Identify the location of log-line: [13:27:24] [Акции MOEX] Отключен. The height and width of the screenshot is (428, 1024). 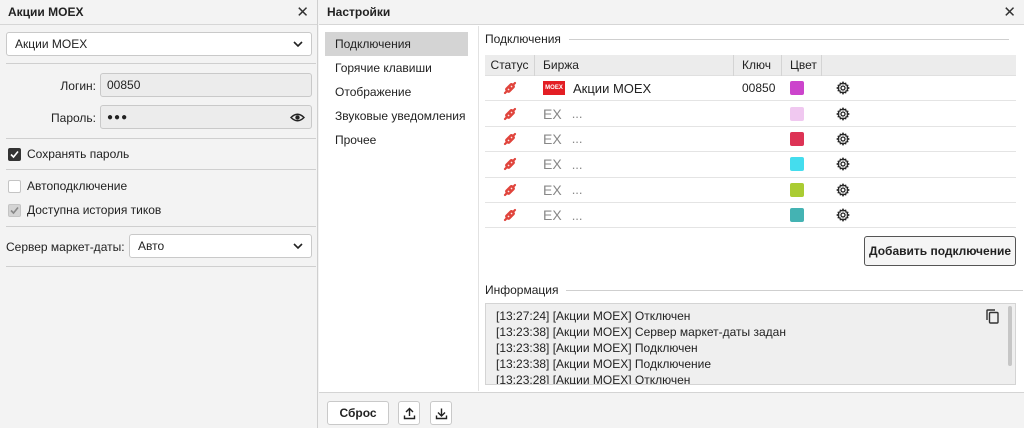
(593, 316).